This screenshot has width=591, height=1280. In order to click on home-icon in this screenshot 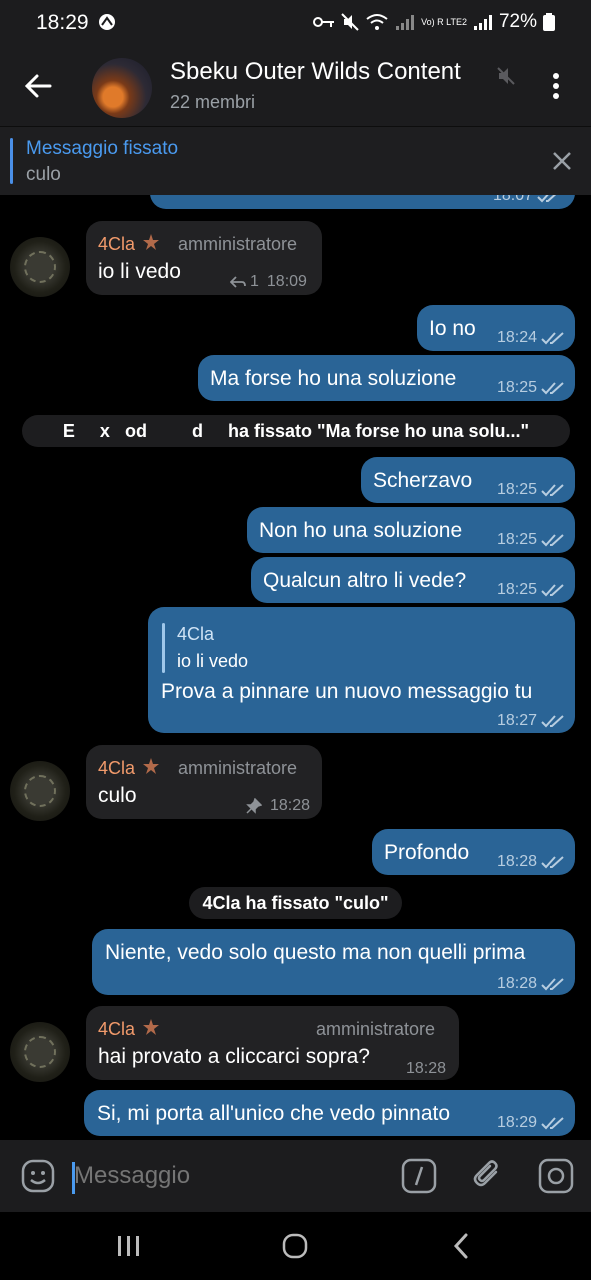, I will do `click(295, 1246)`.